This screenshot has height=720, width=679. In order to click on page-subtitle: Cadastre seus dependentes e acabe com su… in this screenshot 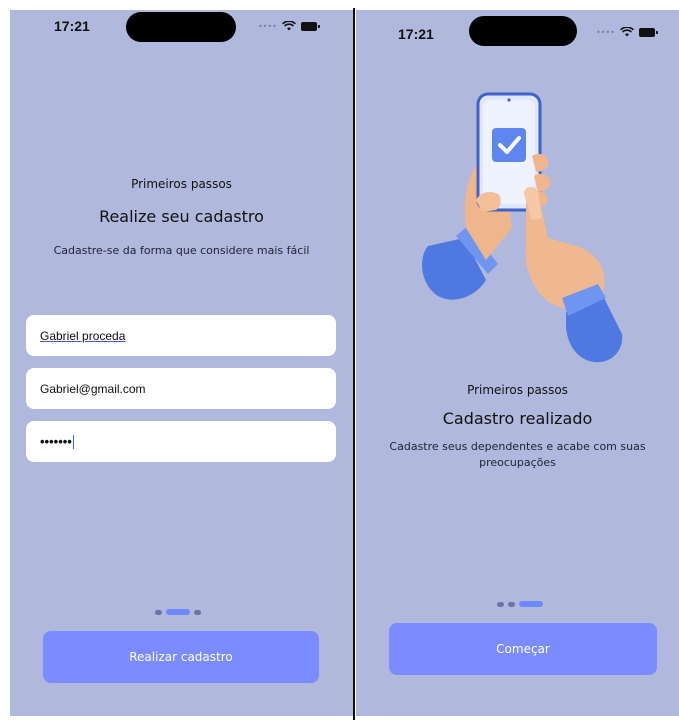, I will do `click(517, 454)`.